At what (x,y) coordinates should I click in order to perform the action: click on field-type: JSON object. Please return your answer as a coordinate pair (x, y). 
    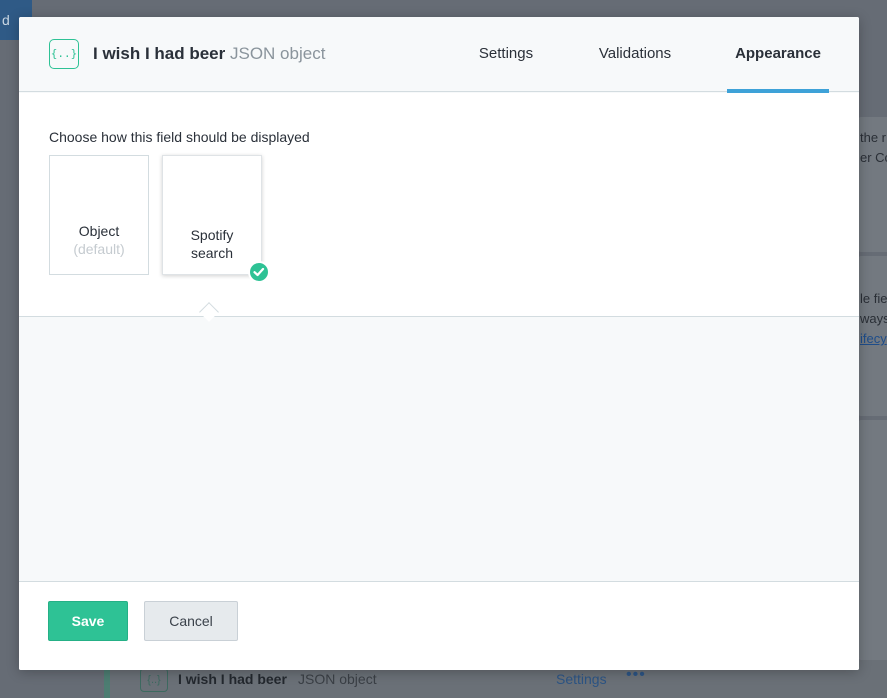
    Looking at the image, I should click on (278, 53).